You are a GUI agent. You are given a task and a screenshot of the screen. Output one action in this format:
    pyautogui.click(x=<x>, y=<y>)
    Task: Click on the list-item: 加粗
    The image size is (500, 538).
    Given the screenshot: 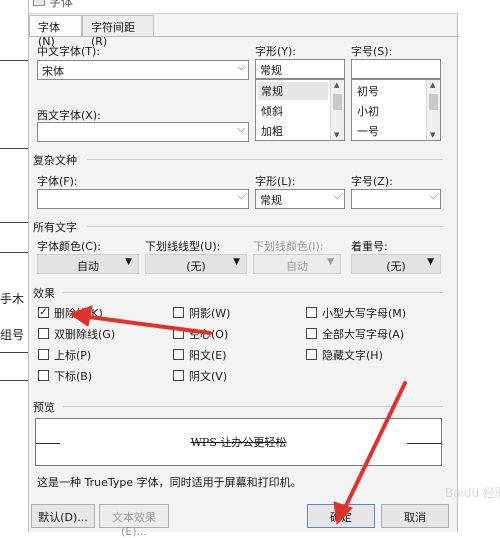 What is the action you would take?
    pyautogui.click(x=272, y=131)
    